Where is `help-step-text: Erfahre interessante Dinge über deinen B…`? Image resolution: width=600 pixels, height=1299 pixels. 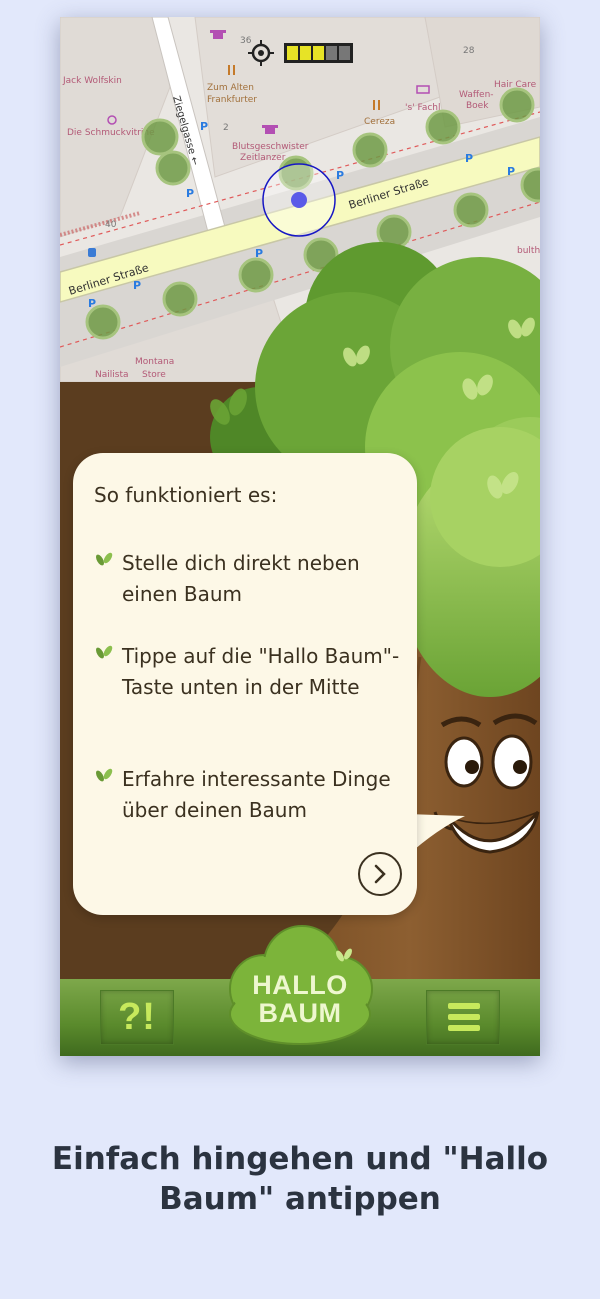 help-step-text: Erfahre interessante Dinge über deinen B… is located at coordinates (256, 794).